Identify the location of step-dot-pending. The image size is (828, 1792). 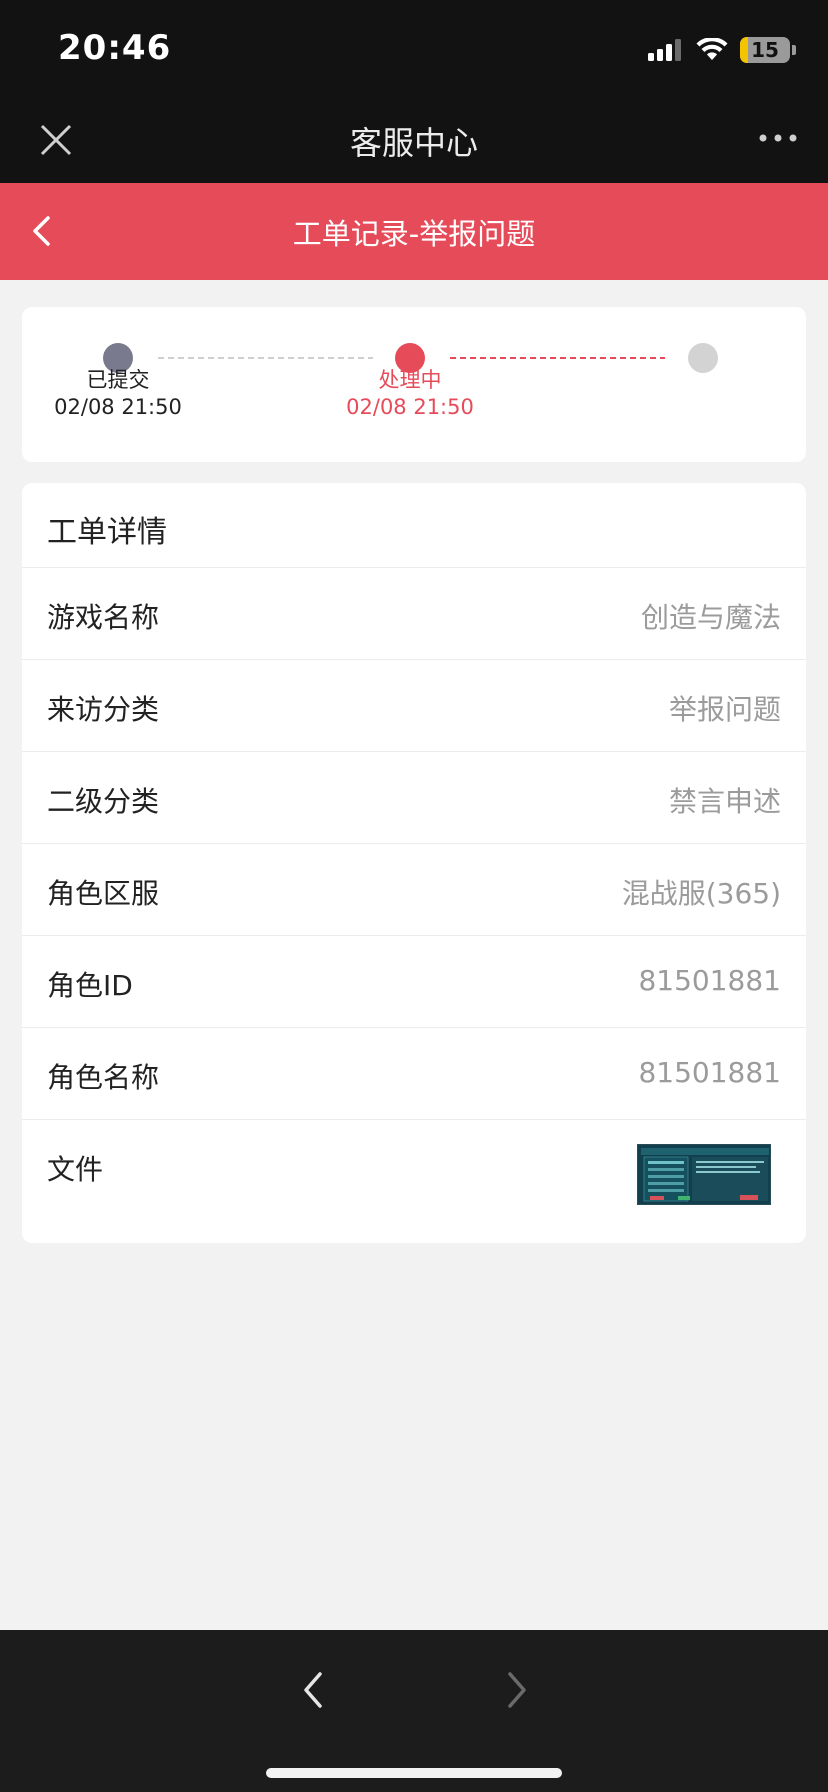
(703, 358).